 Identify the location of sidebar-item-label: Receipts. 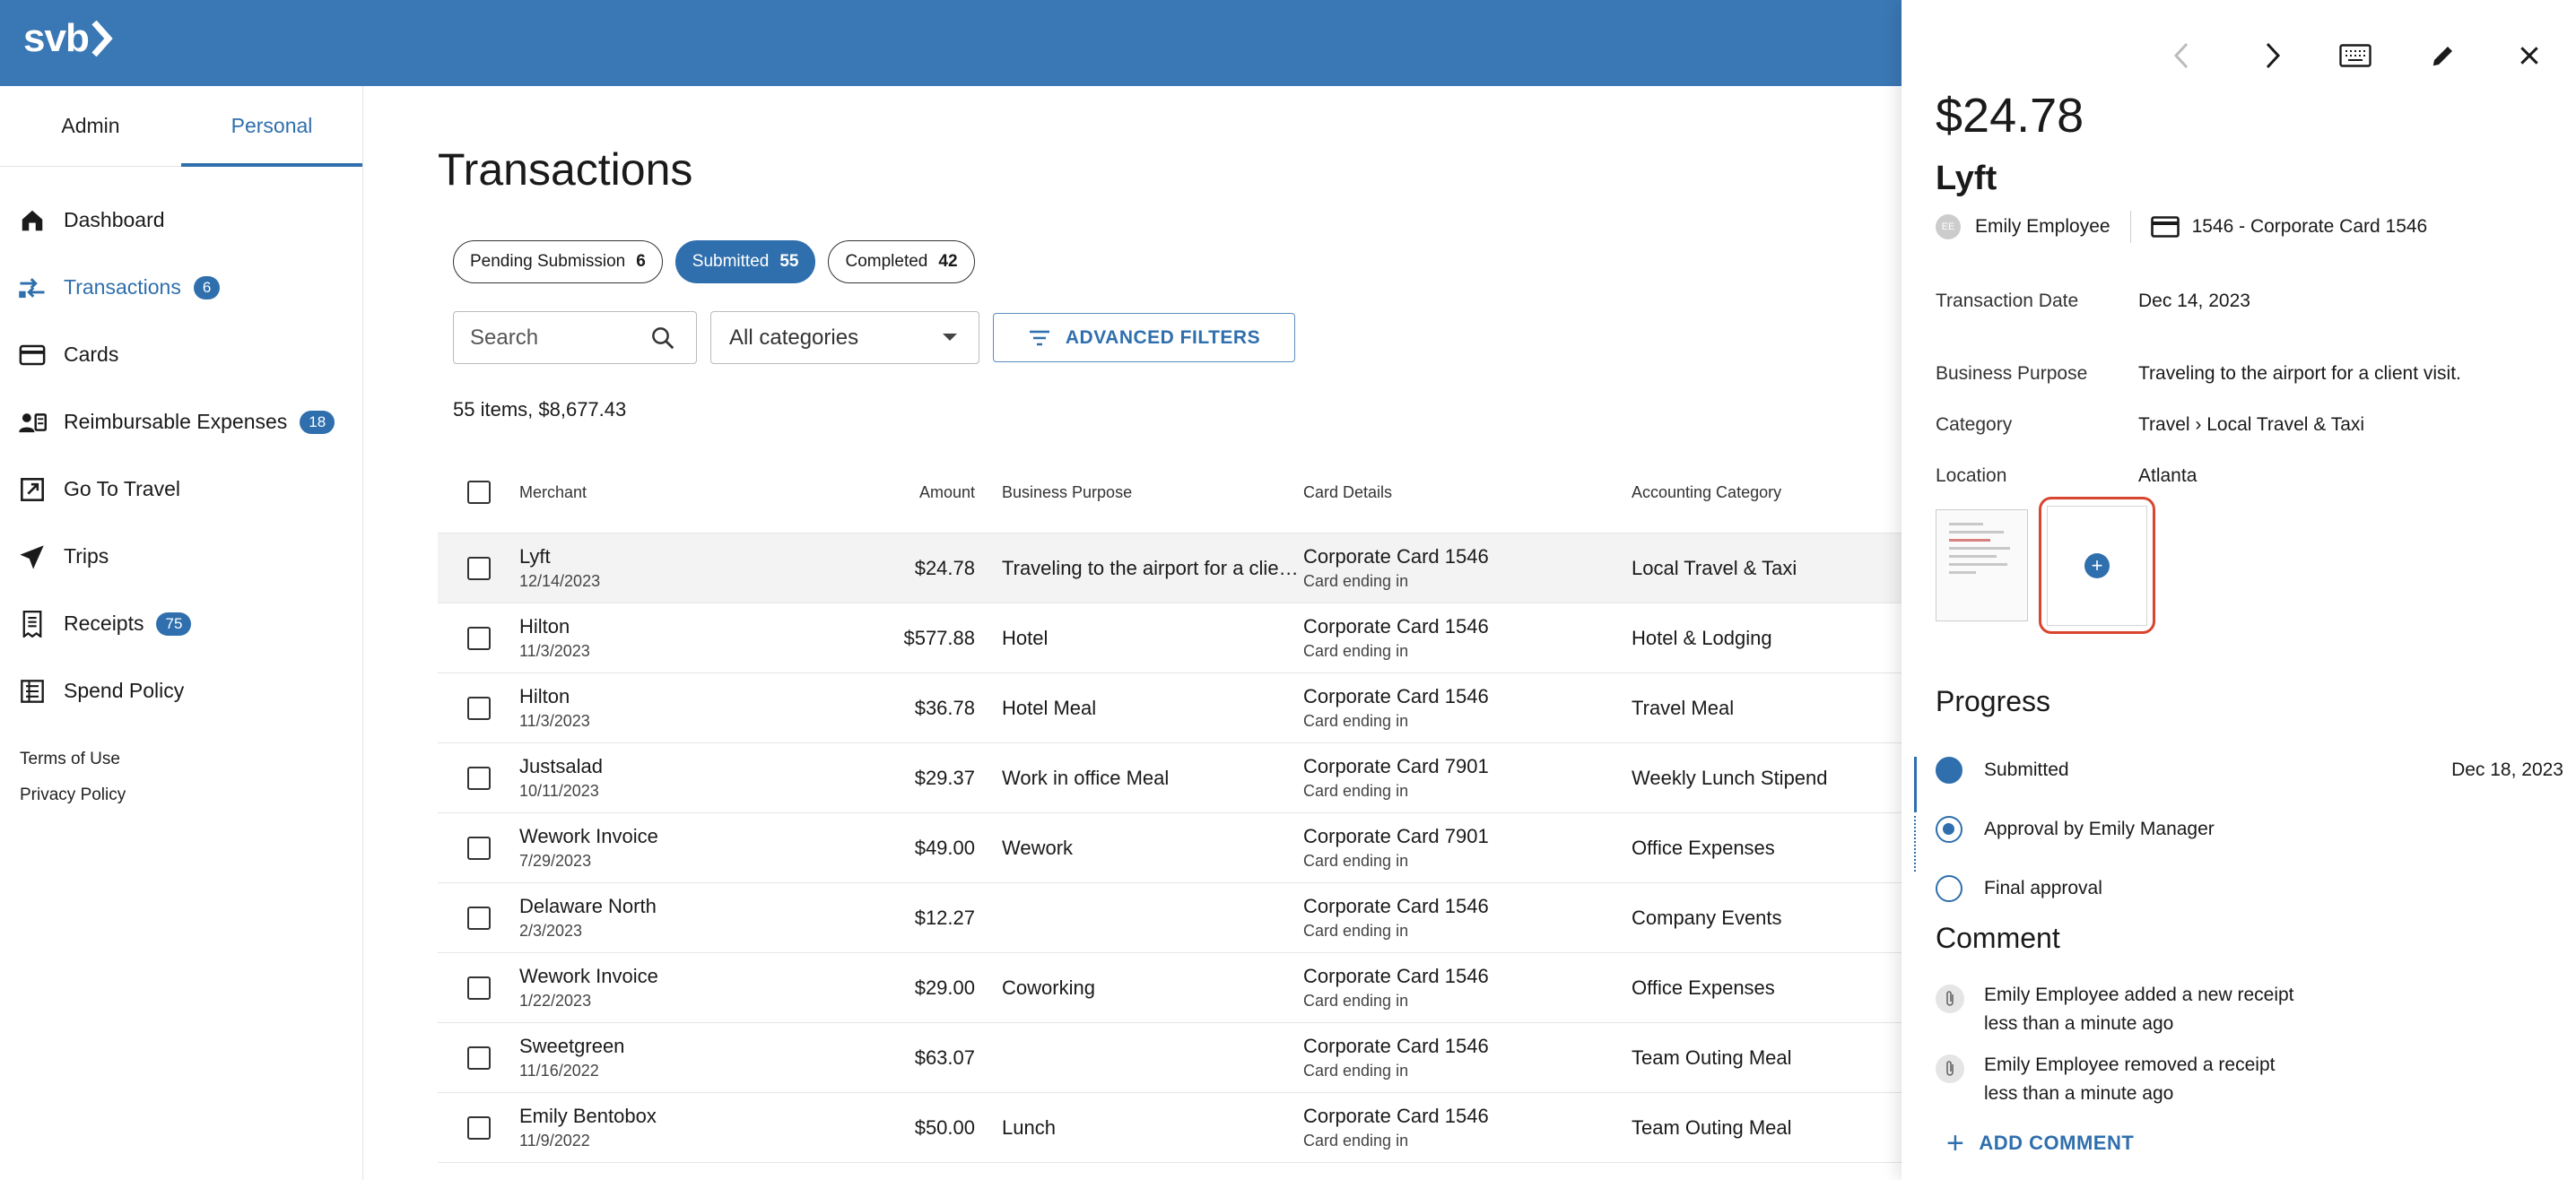
(104, 623).